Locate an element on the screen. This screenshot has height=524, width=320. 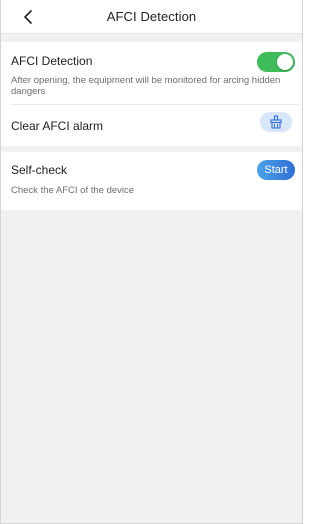
clear-alarm-button is located at coordinates (276, 122).